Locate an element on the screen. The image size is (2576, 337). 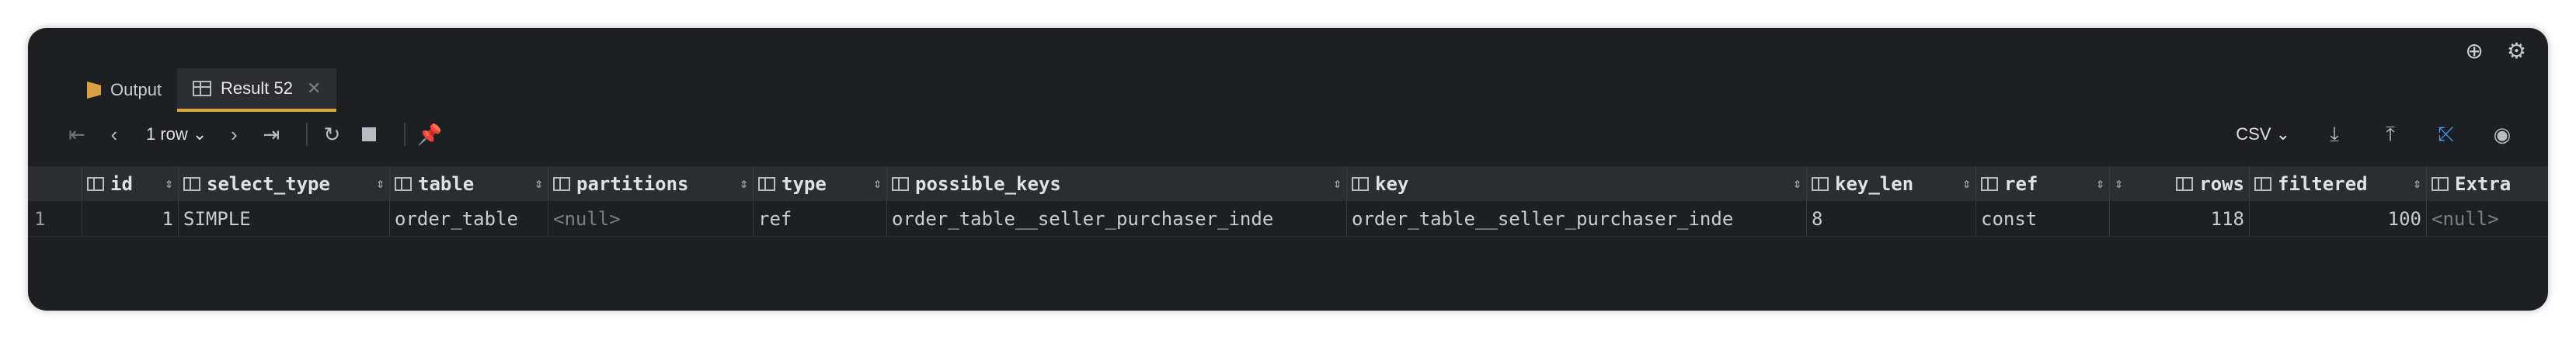
next-page-icon: › is located at coordinates (234, 134).